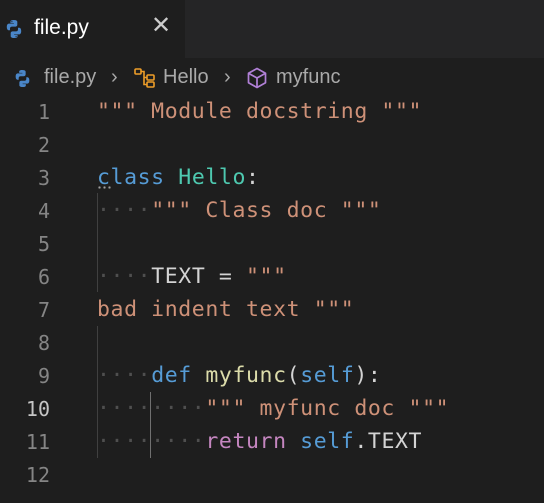 The height and width of the screenshot is (503, 544). What do you see at coordinates (43, 244) in the screenshot?
I see `line-number: 5` at bounding box center [43, 244].